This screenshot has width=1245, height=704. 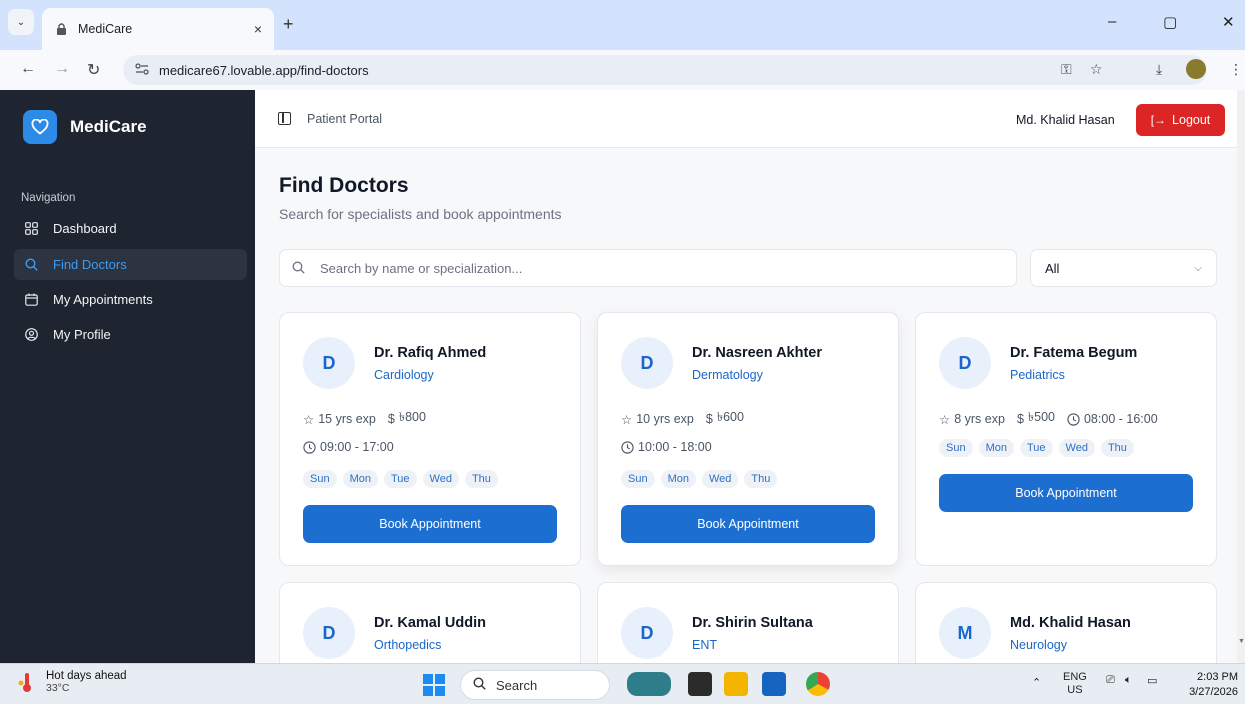 What do you see at coordinates (736, 684) in the screenshot?
I see `file-explorer-icon` at bounding box center [736, 684].